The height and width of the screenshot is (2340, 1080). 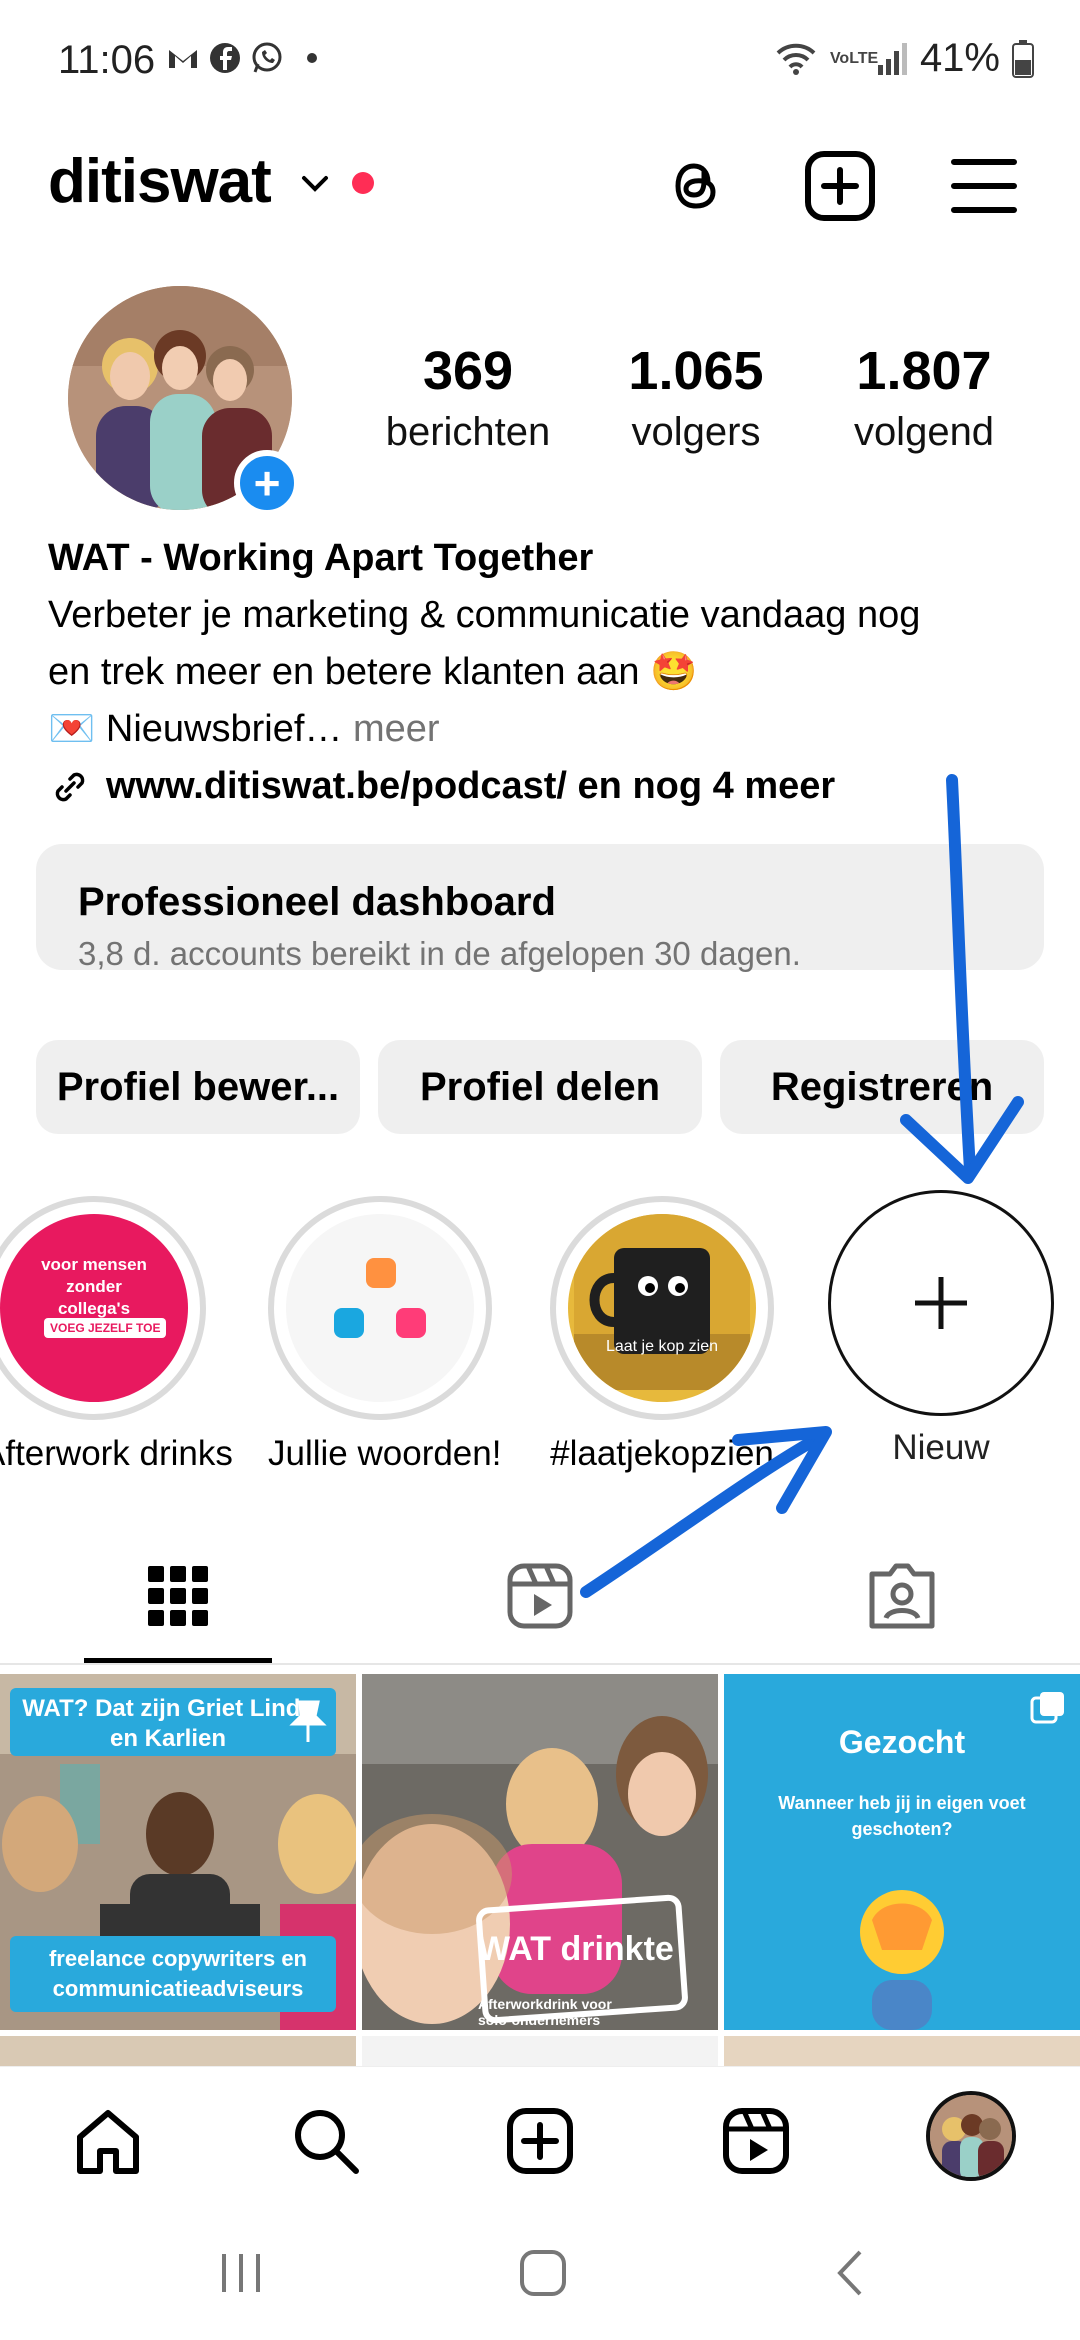 I want to click on stat-following: 1.807 volgend, so click(x=924, y=397).